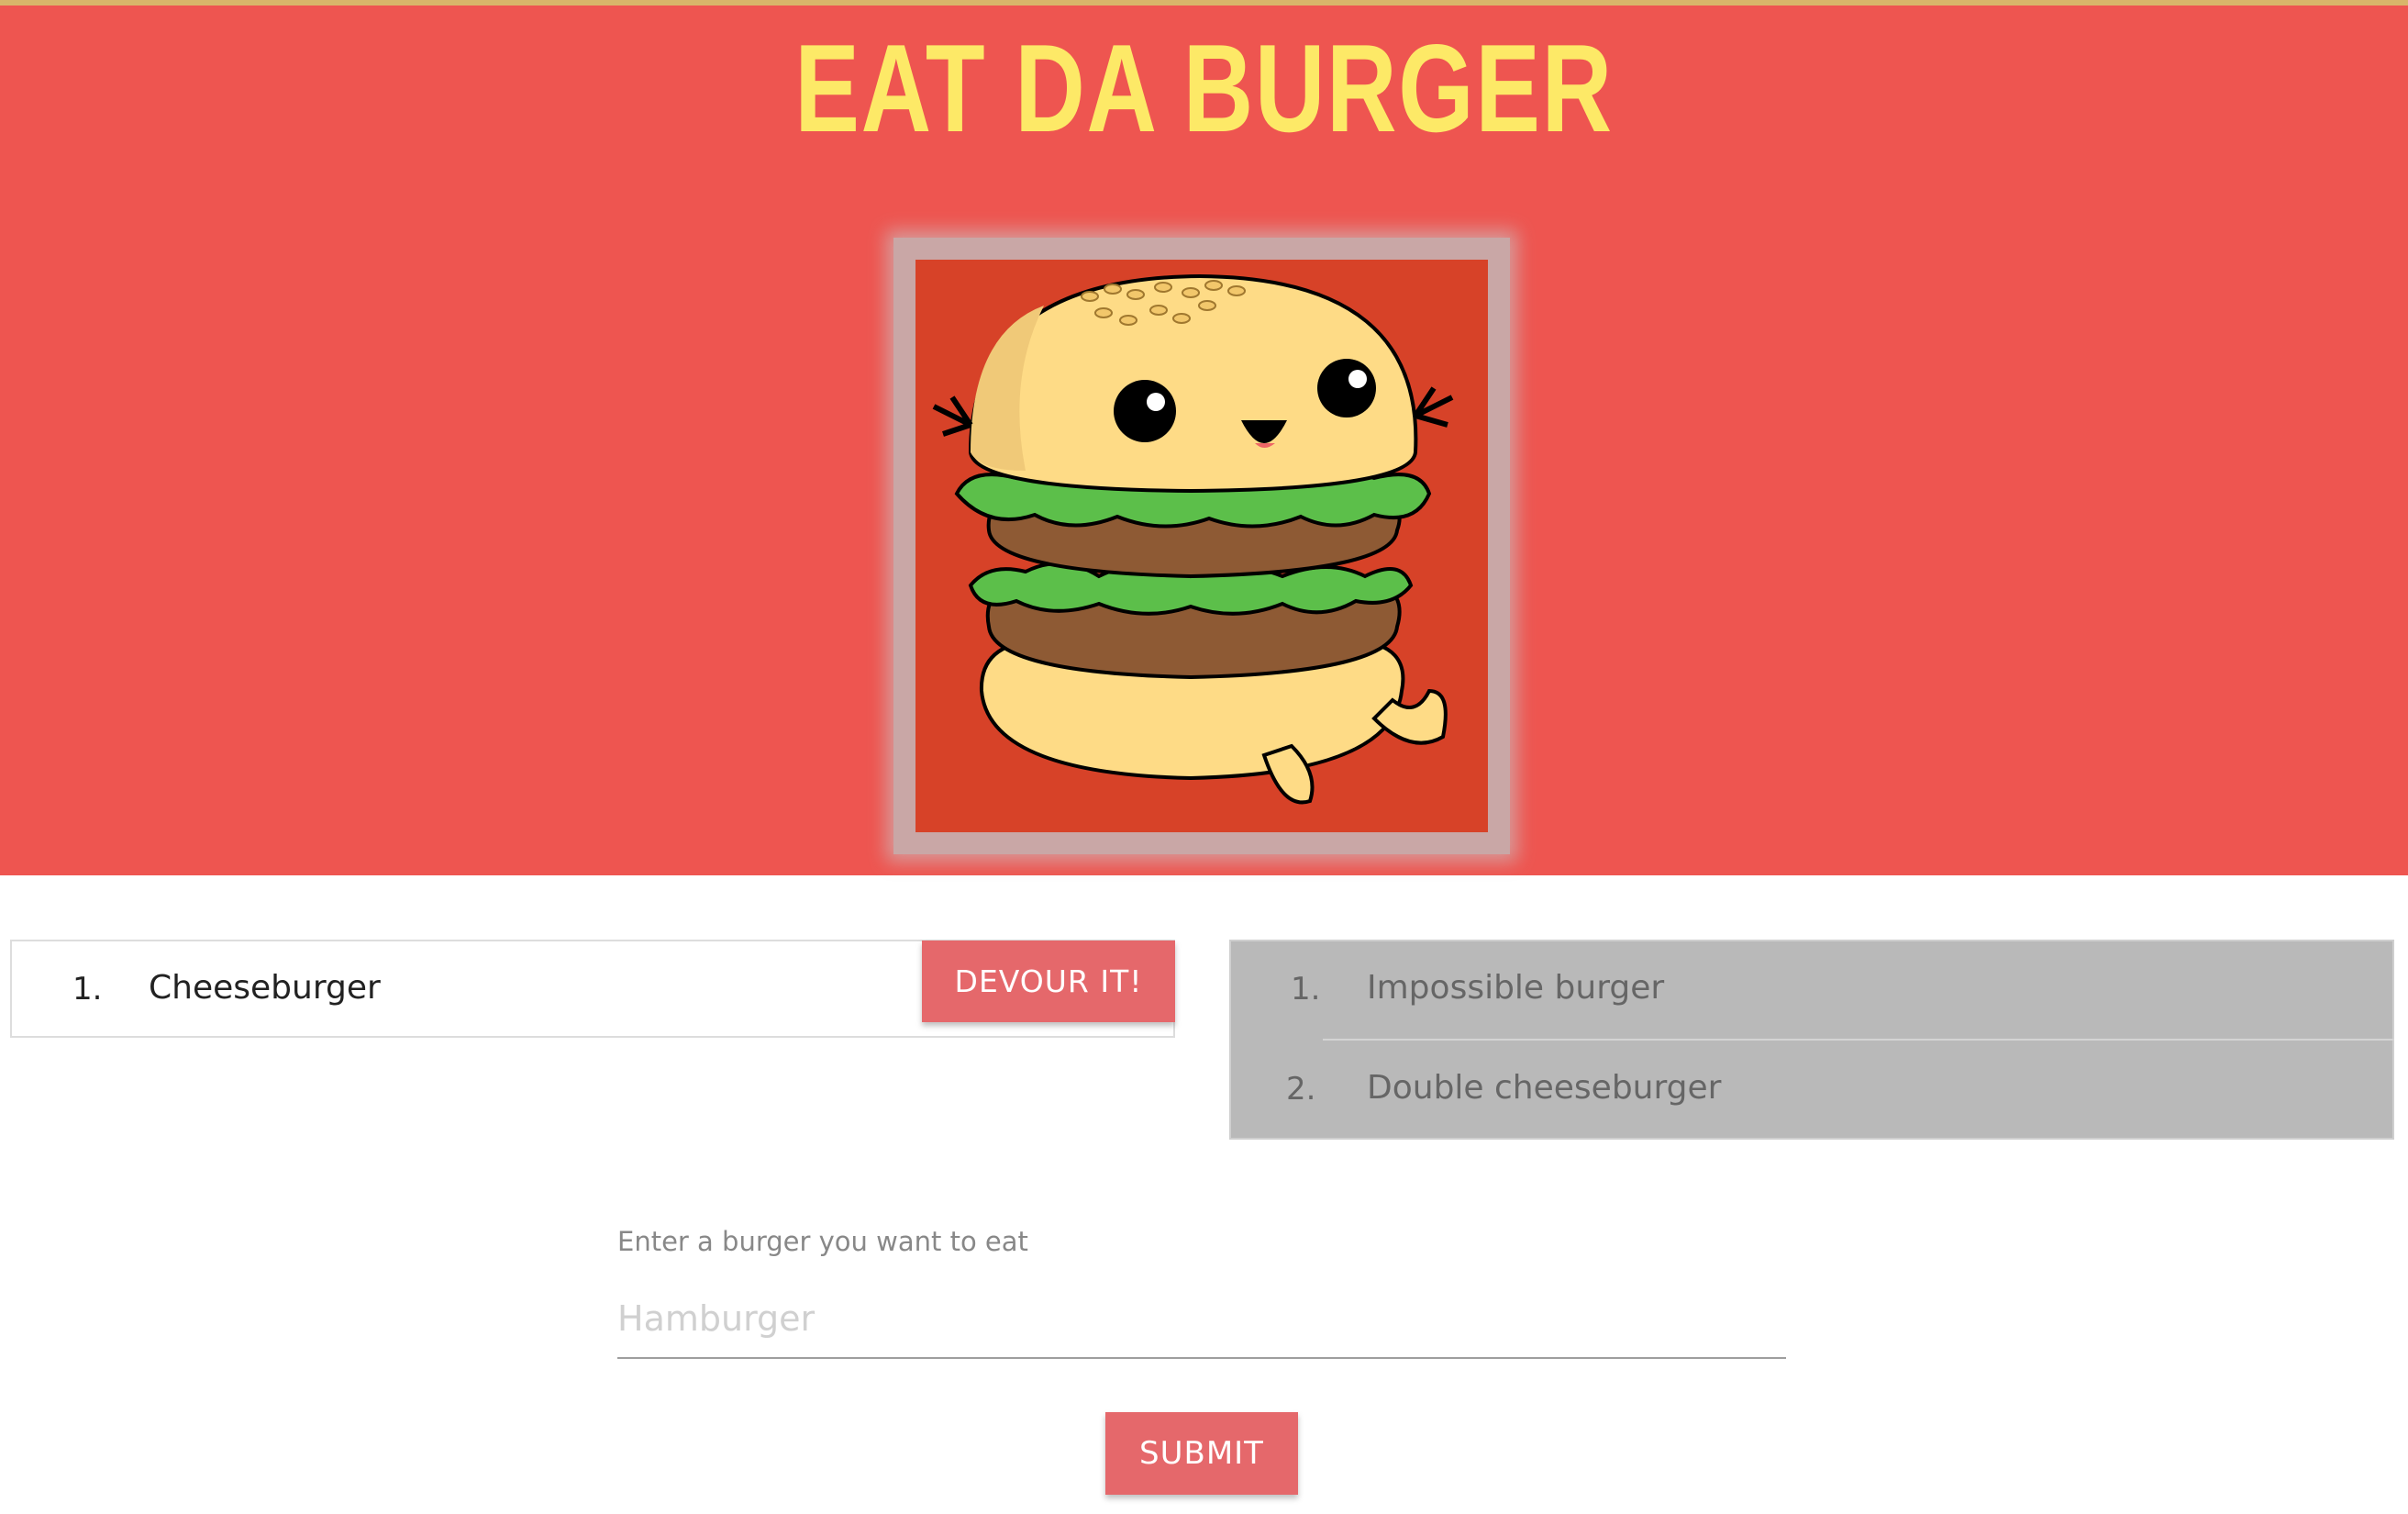 The image size is (2408, 1514). I want to click on burger-illustration, so click(1201, 546).